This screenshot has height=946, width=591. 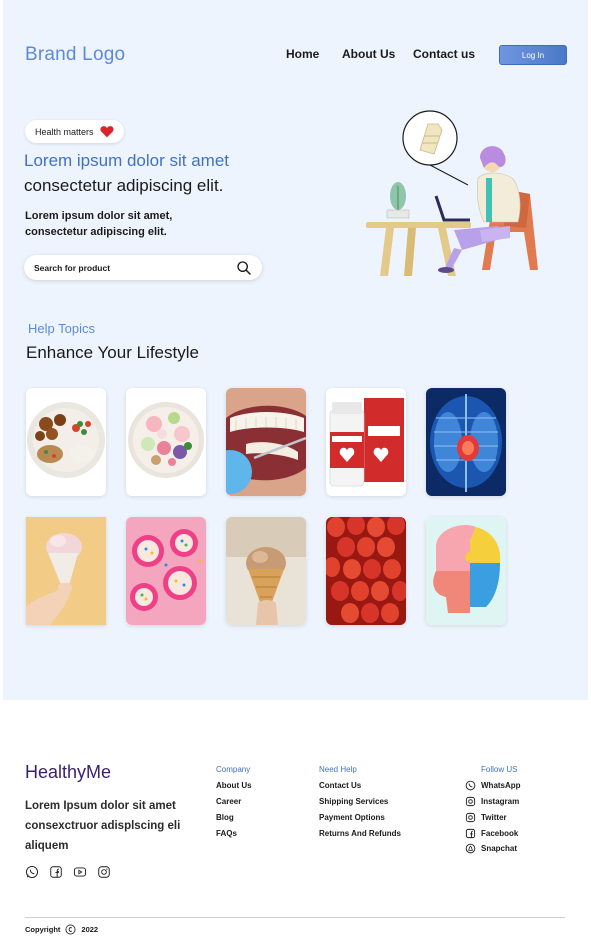 I want to click on topic-card-supplements, so click(x=366, y=442).